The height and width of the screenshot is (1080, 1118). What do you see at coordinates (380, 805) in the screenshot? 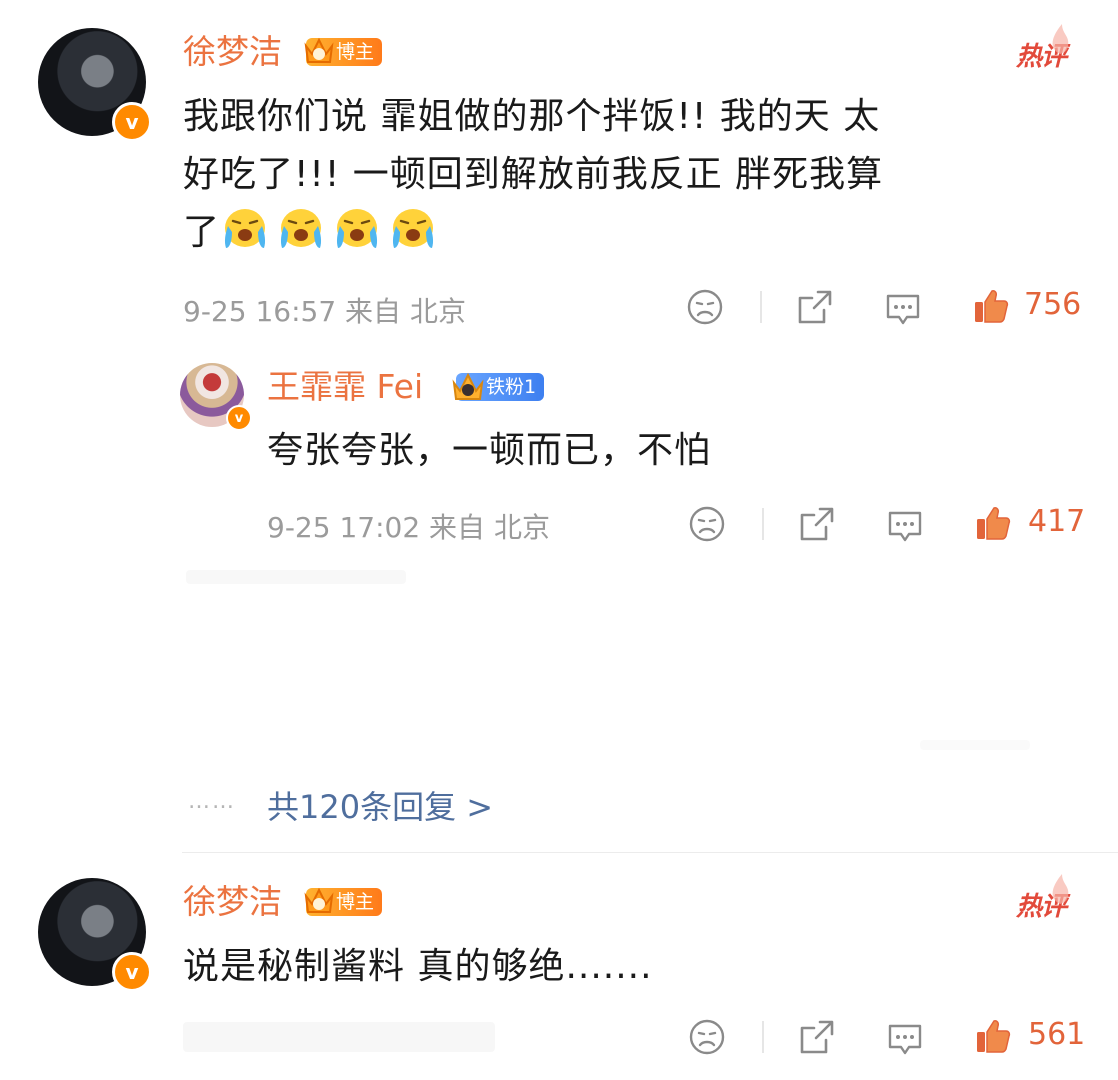
I see `view-all-replies-link: 共120条回复 >` at bounding box center [380, 805].